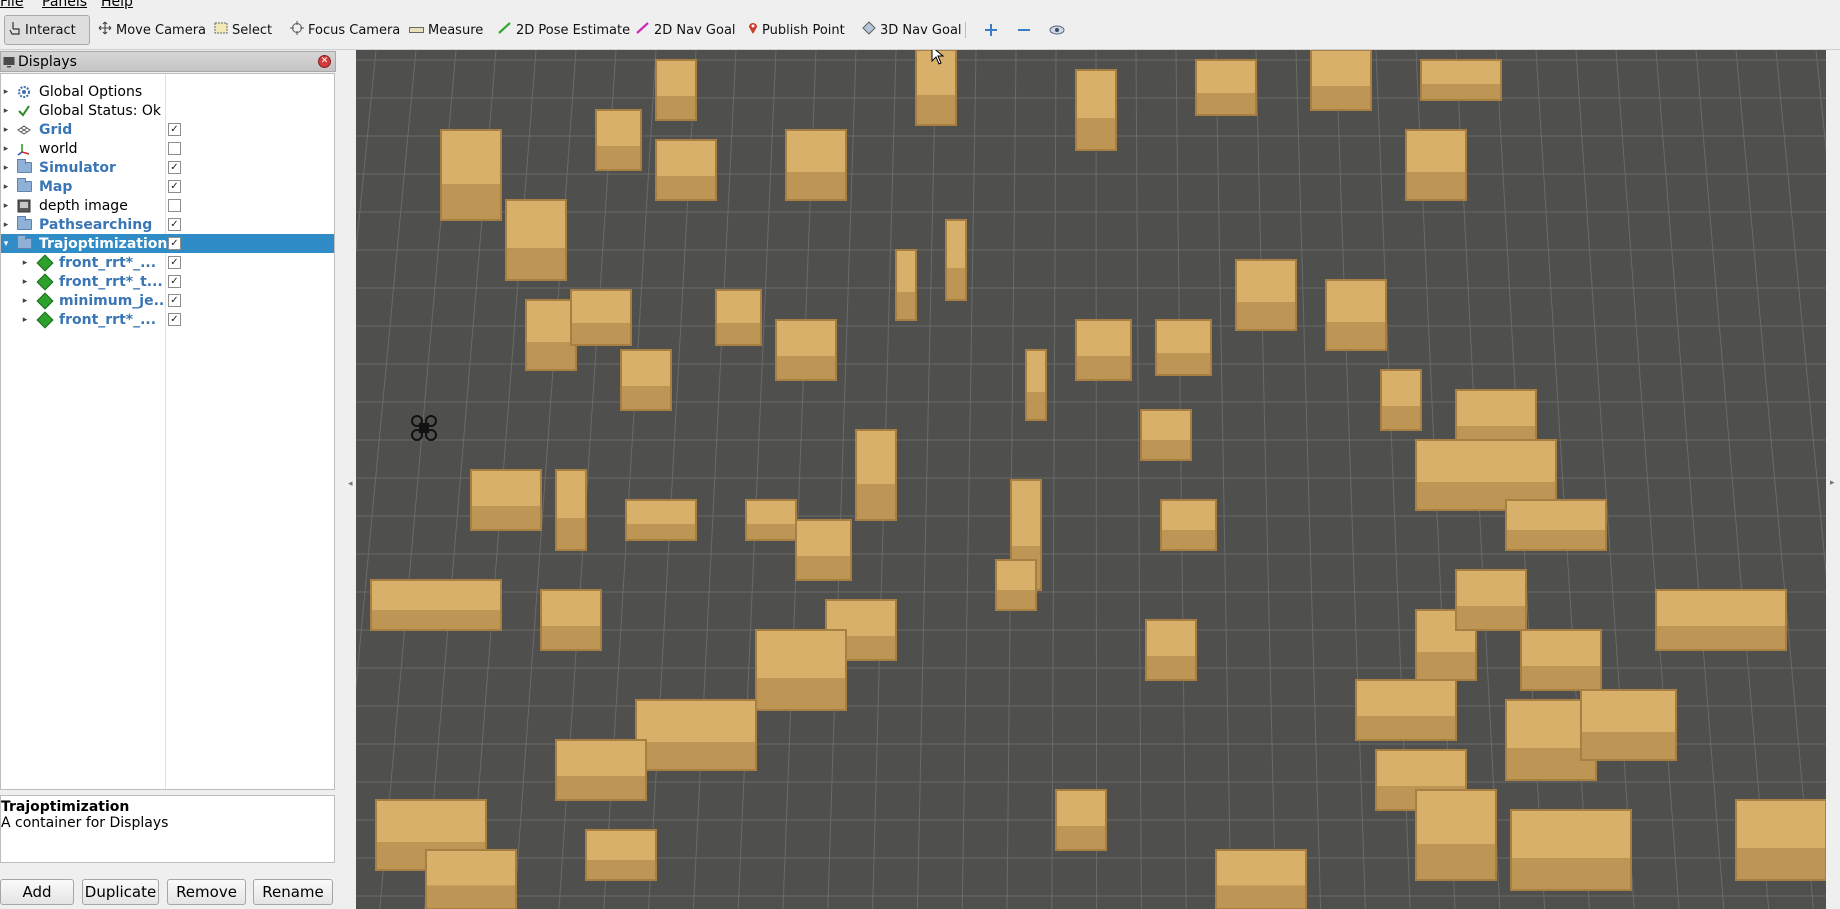  What do you see at coordinates (117, 5) in the screenshot?
I see `menu-help: Help` at bounding box center [117, 5].